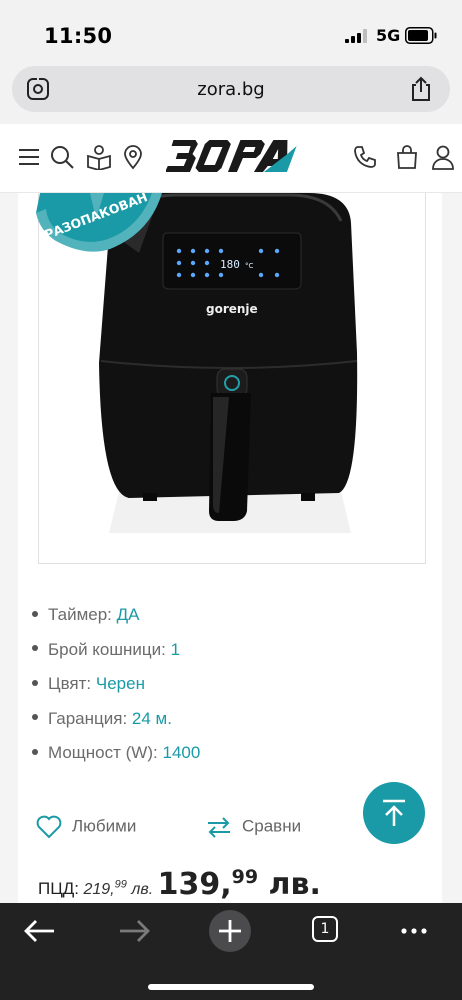  What do you see at coordinates (388, 35) in the screenshot?
I see `network-type: 5G` at bounding box center [388, 35].